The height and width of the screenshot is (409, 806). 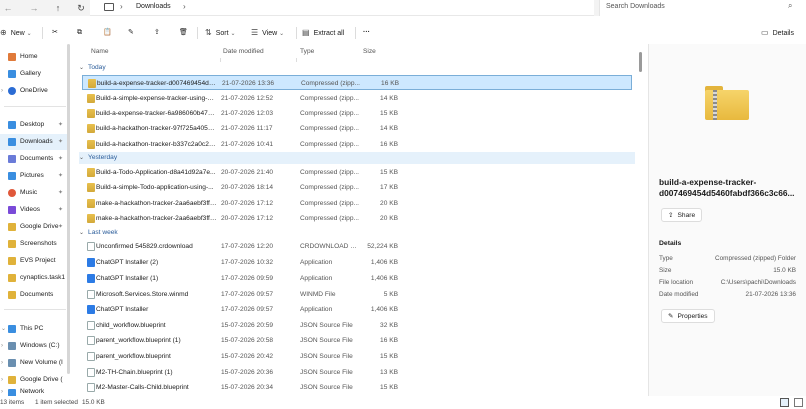 What do you see at coordinates (34, 142) in the screenshot?
I see `sidebar-item-downloads: Downloads ✦` at bounding box center [34, 142].